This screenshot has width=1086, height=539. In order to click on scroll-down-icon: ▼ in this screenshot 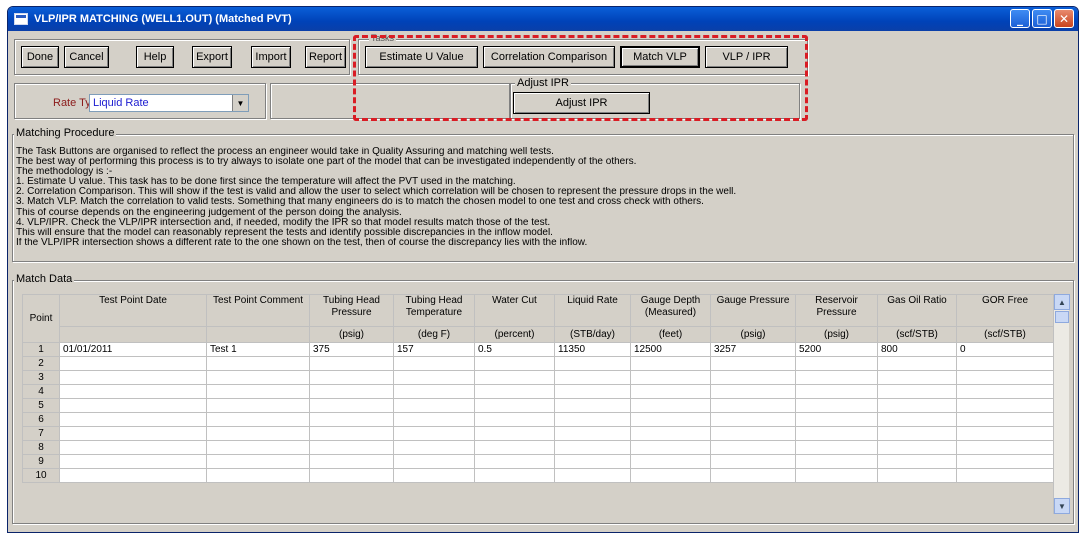, I will do `click(1062, 506)`.